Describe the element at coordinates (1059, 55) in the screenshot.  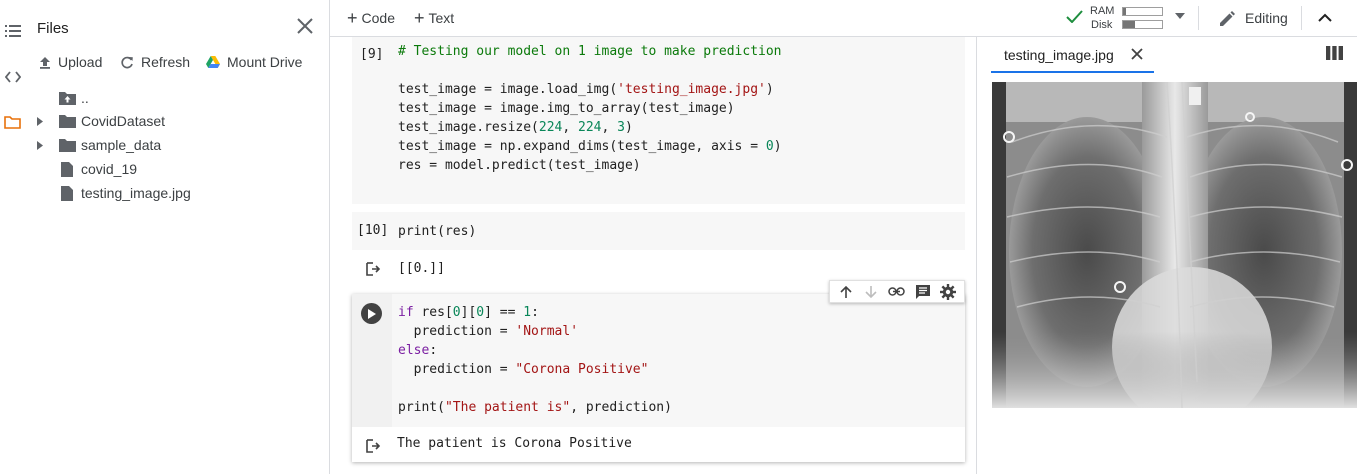
I see `tab-label: testing_image.jpg` at that location.